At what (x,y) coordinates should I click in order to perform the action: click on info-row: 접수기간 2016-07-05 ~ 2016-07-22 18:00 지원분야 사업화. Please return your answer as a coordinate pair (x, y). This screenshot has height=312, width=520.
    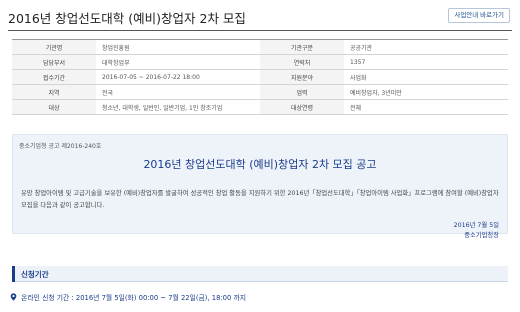
    Looking at the image, I should click on (260, 77).